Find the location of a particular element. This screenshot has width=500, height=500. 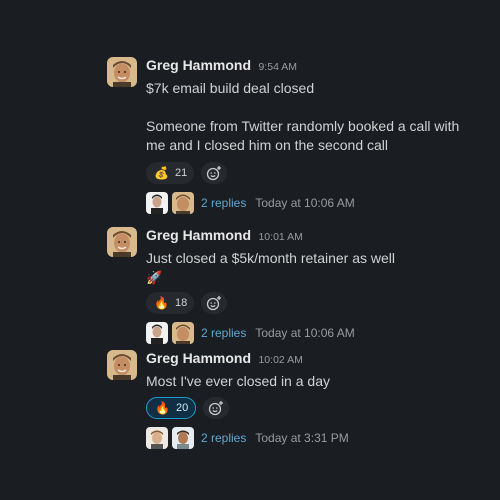

reactions-bar: 💰 21 is located at coordinates (311, 173).